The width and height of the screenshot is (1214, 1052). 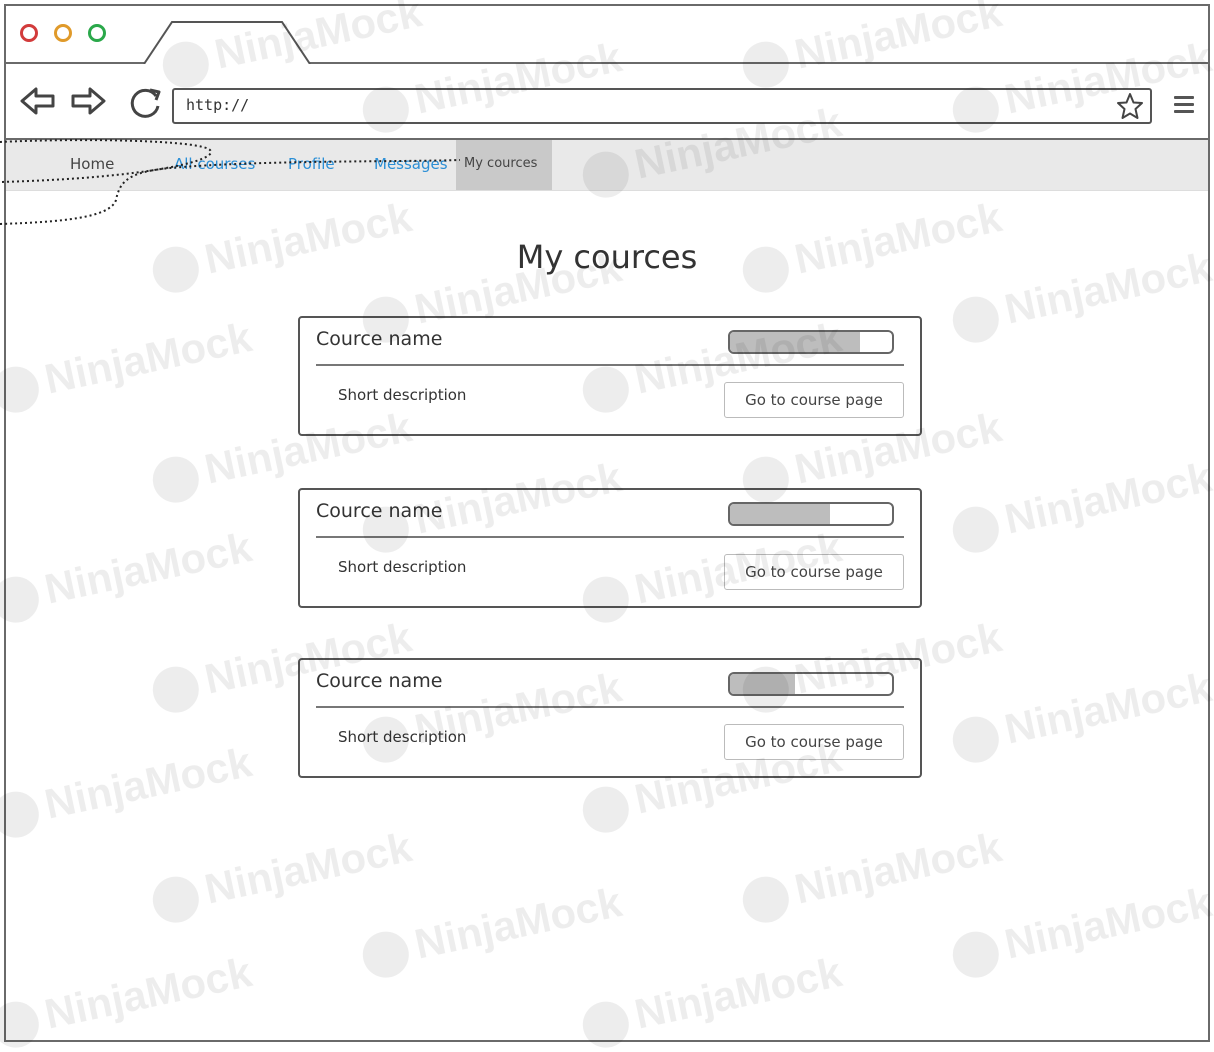 I want to click on browser-menu-icon, so click(x=1184, y=106).